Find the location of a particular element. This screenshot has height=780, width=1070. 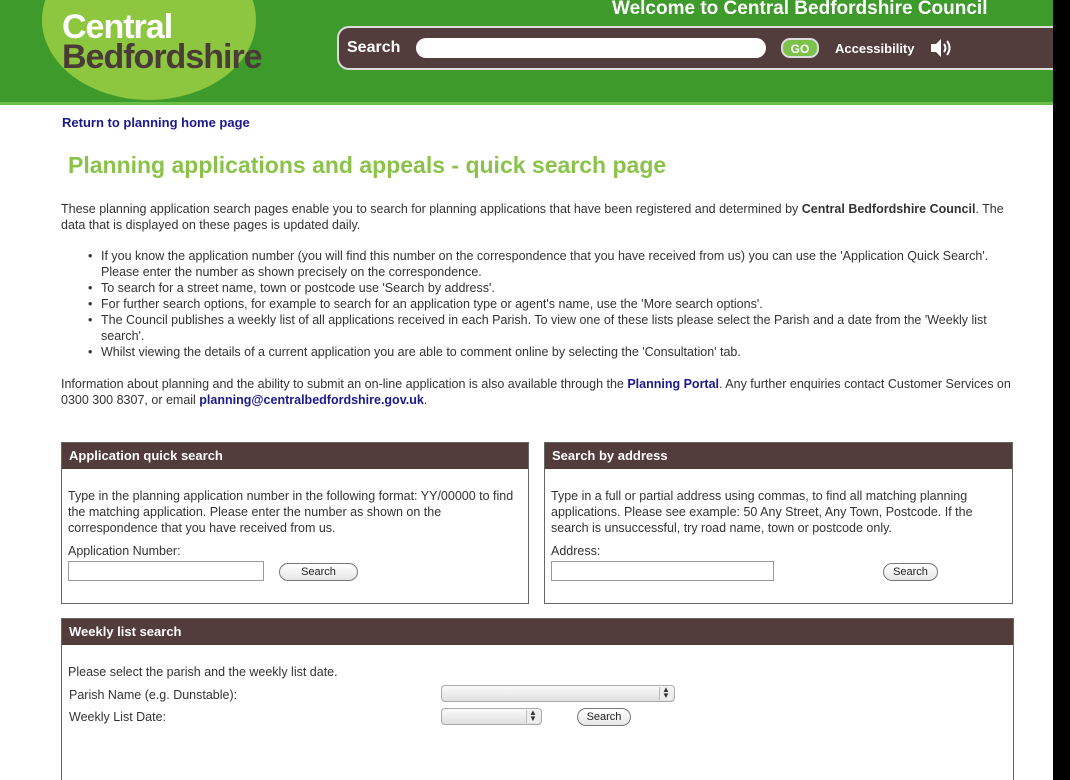

address-label: Address: is located at coordinates (576, 551).